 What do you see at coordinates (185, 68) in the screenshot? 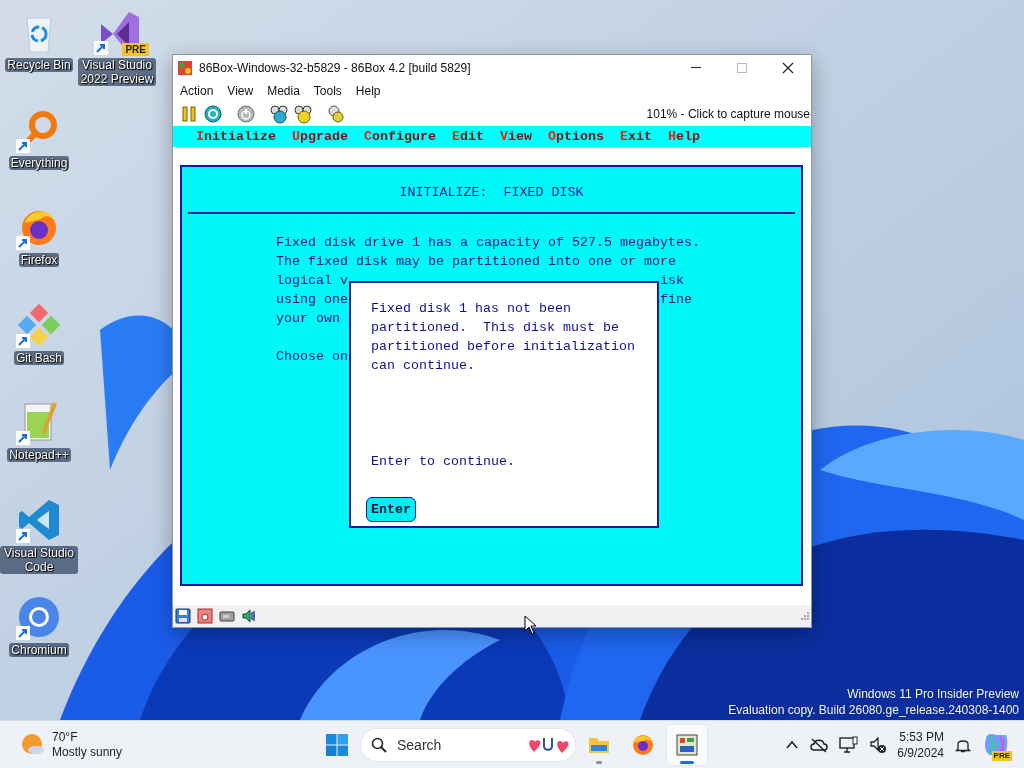
I see `app-icon` at bounding box center [185, 68].